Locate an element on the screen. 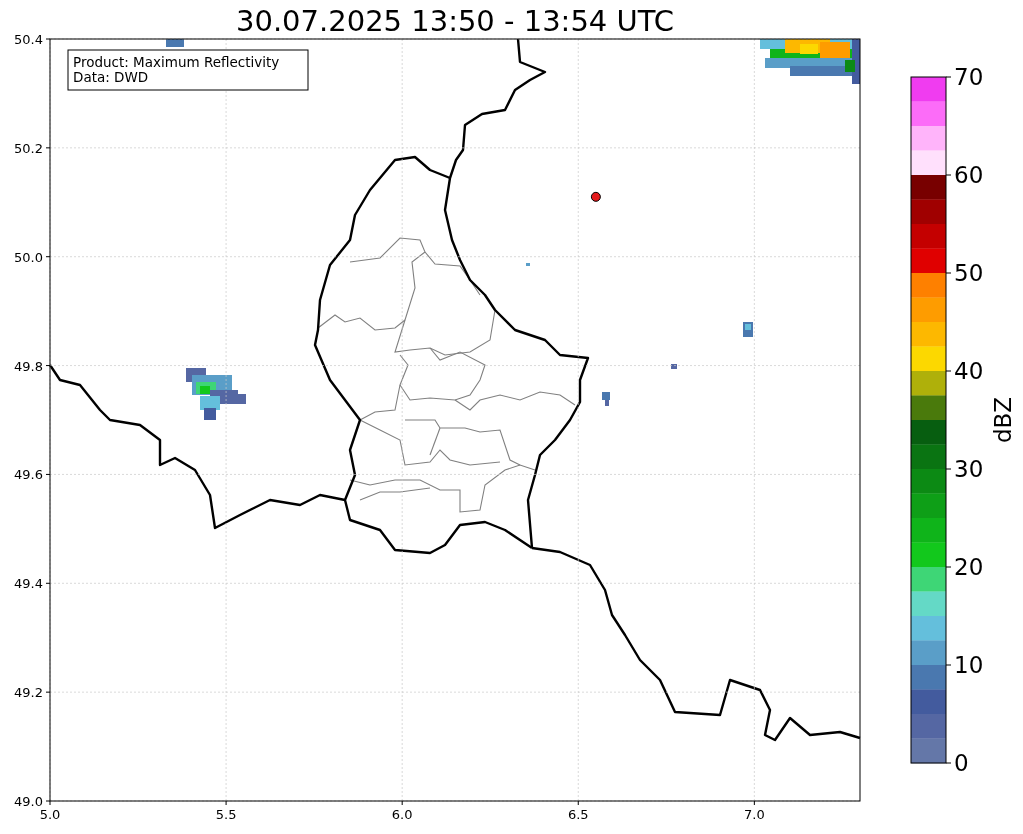  info-text: Data: DWD is located at coordinates (111, 77).